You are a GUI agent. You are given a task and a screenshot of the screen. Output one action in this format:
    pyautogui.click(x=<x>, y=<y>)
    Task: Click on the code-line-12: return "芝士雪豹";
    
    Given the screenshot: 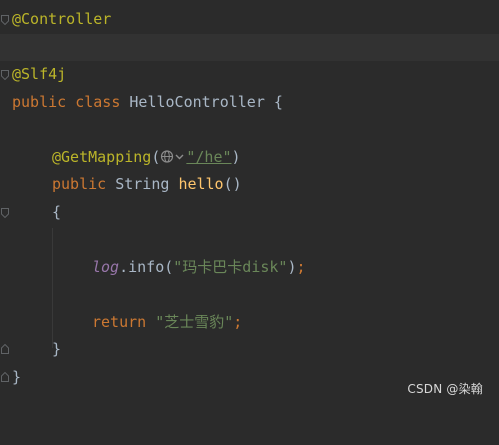 What is the action you would take?
    pyautogui.click(x=249, y=322)
    